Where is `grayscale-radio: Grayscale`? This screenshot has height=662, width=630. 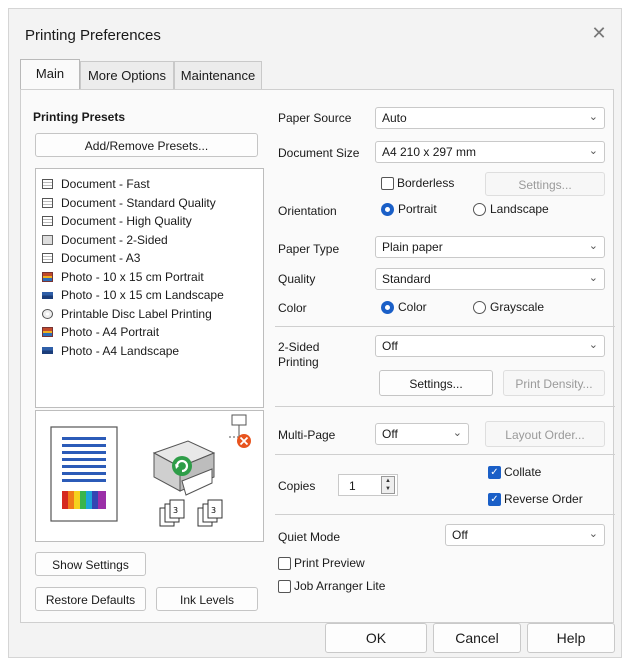
grayscale-radio: Grayscale is located at coordinates (508, 307).